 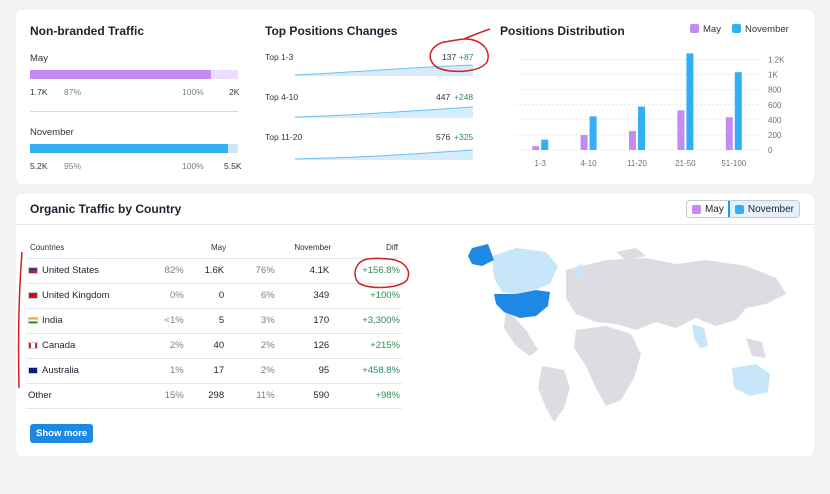 I want to click on country-label: India, so click(x=52, y=320).